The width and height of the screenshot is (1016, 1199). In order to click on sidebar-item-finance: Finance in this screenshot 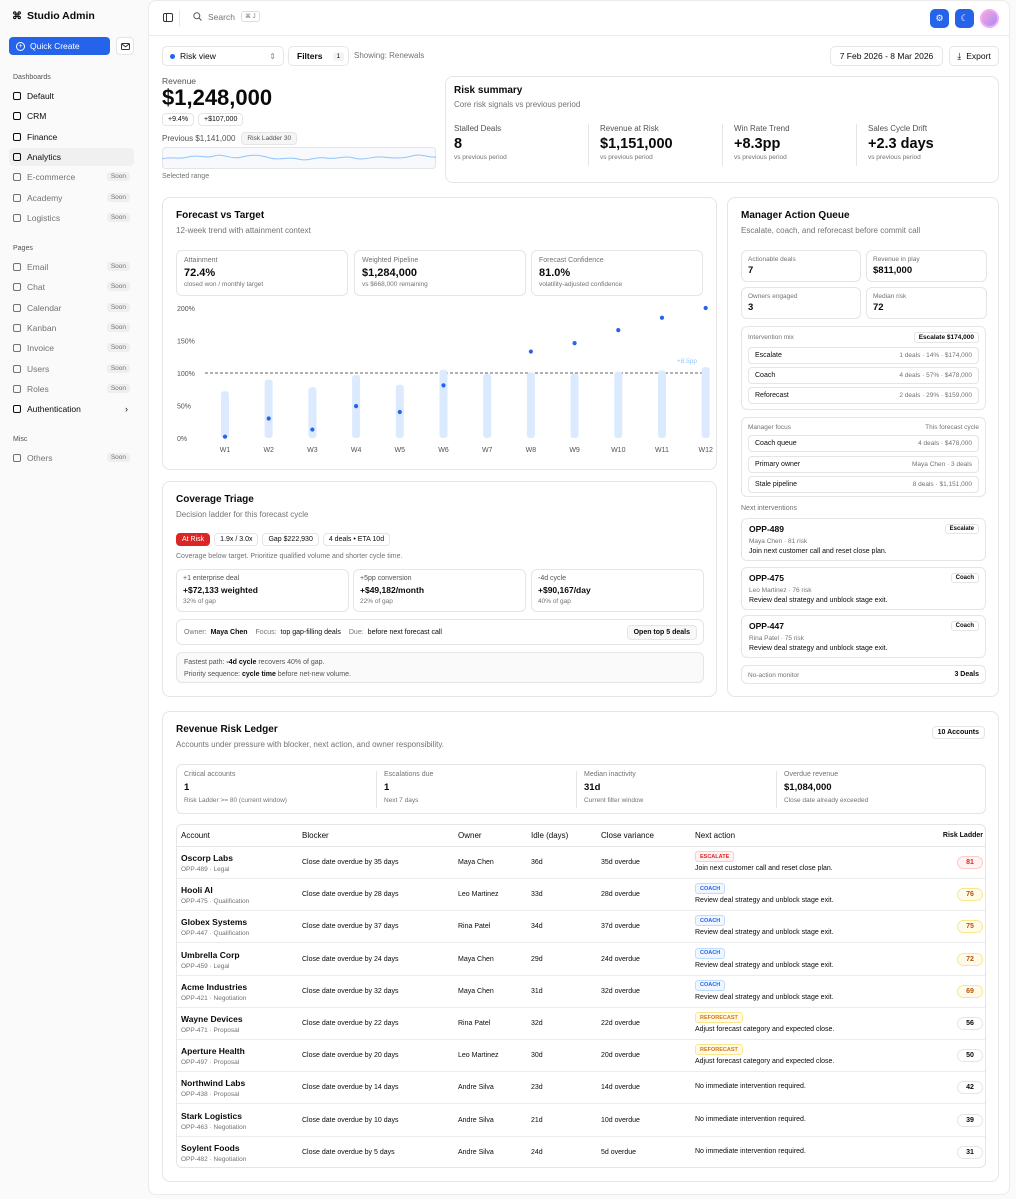, I will do `click(71, 137)`.